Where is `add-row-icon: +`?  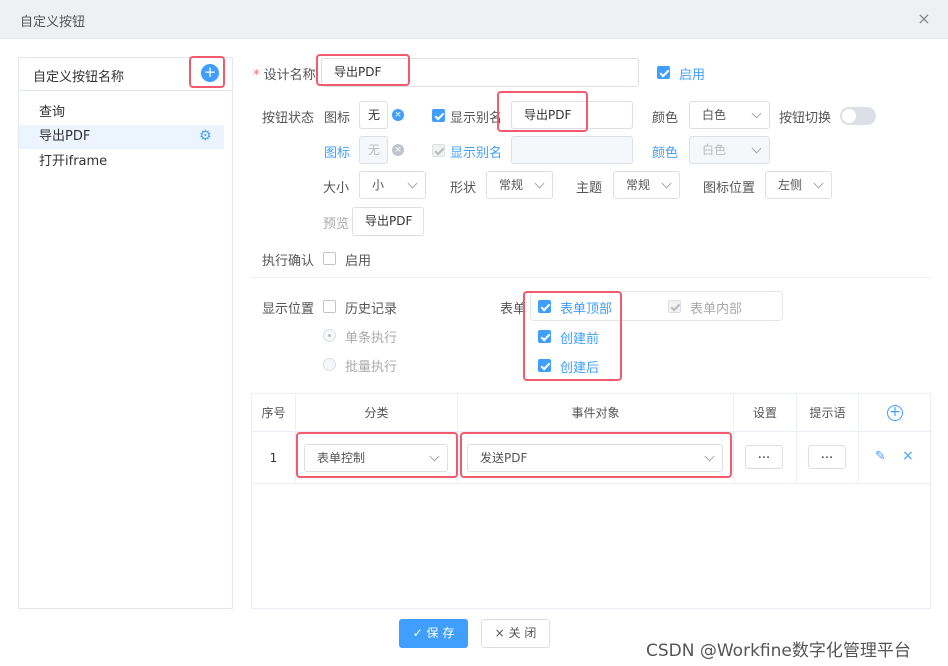 add-row-icon: + is located at coordinates (895, 413).